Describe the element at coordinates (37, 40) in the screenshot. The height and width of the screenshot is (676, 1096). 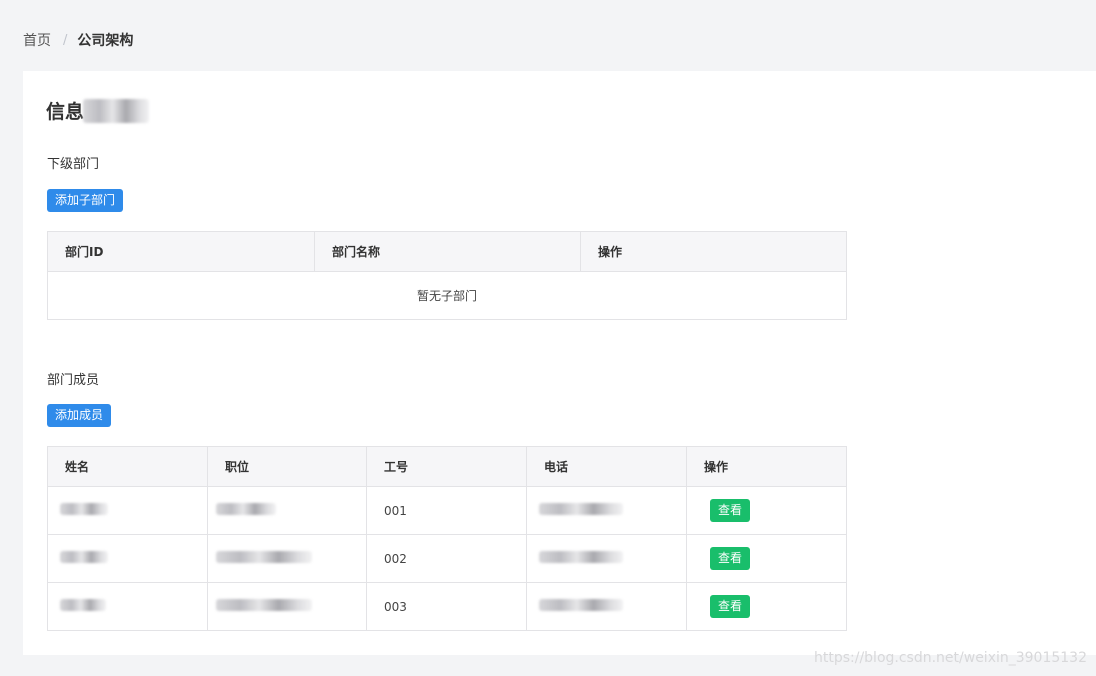
I see `breadcrumb-home-link: 首页` at that location.